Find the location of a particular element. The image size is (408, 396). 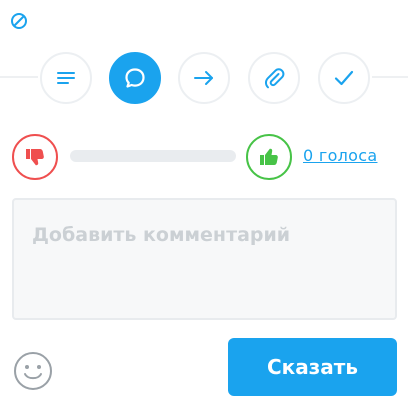

thumbs-up-icon is located at coordinates (269, 156).